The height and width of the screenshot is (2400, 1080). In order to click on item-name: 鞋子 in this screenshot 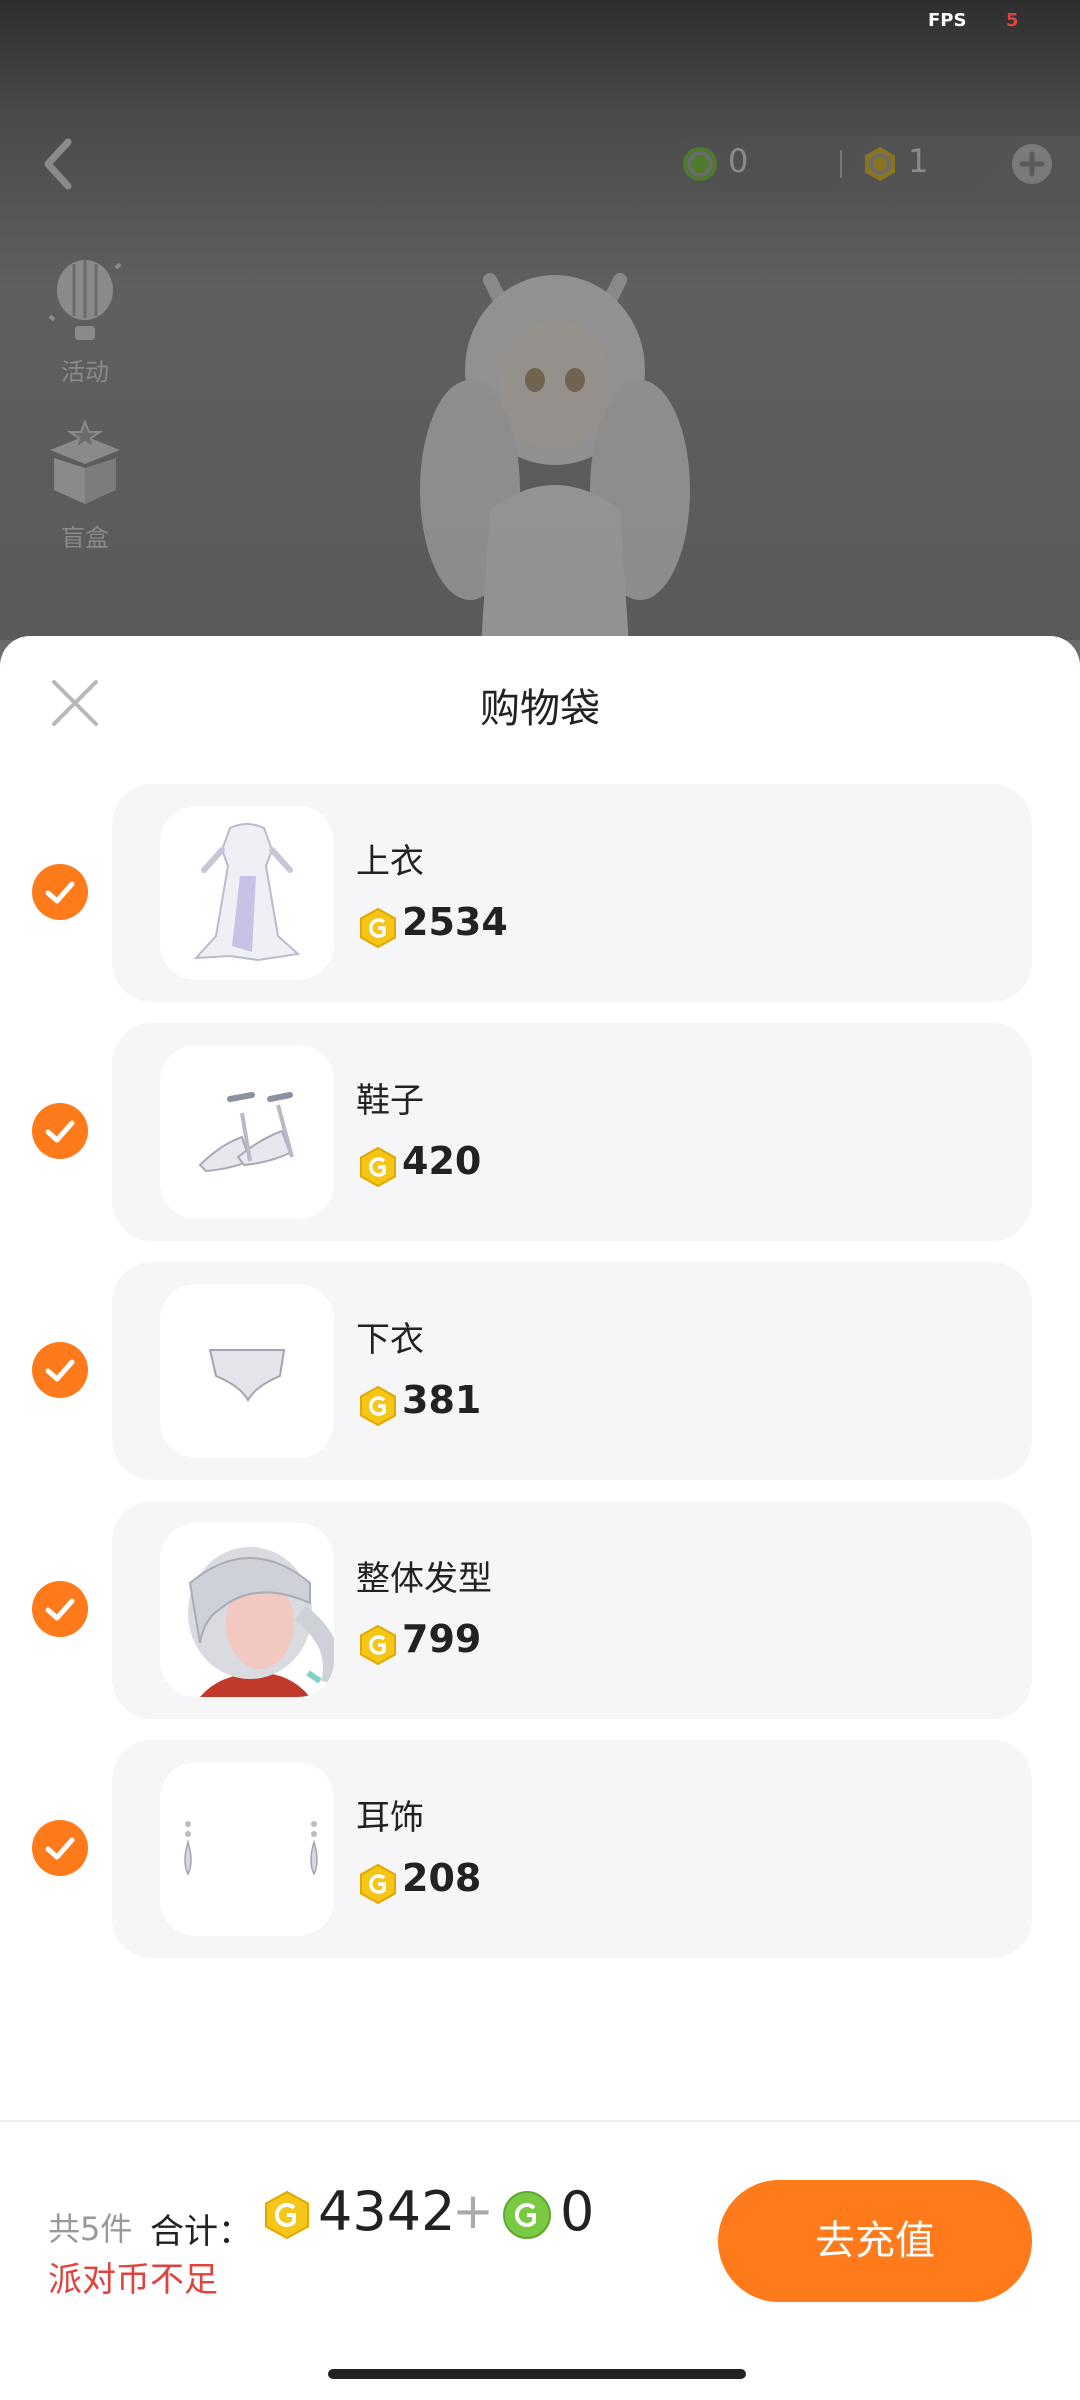, I will do `click(390, 1101)`.